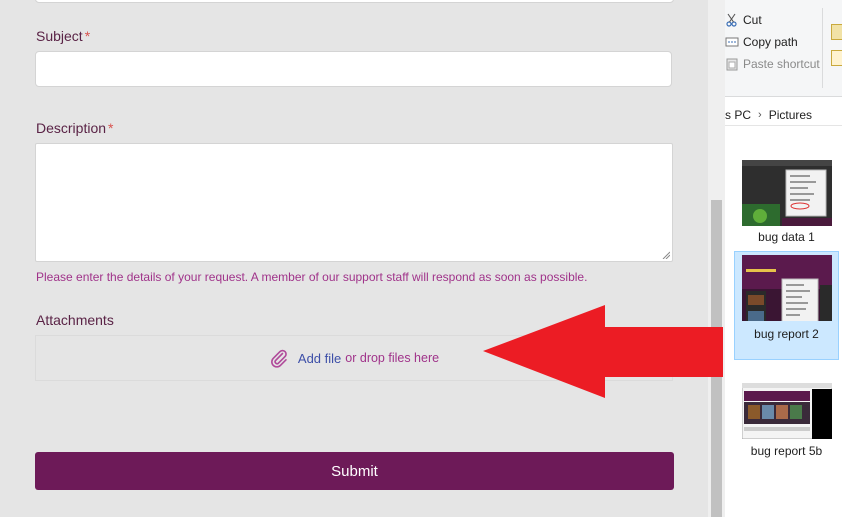 This screenshot has width=842, height=517. I want to click on file-name: bug data 1, so click(786, 237).